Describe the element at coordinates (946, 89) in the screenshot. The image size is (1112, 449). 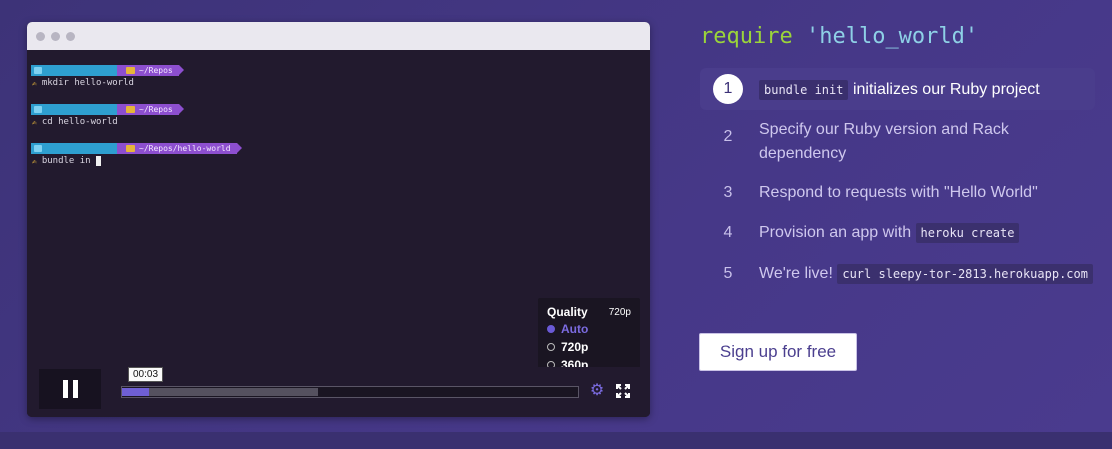
I see `step-label: initializes our Ruby project` at that location.